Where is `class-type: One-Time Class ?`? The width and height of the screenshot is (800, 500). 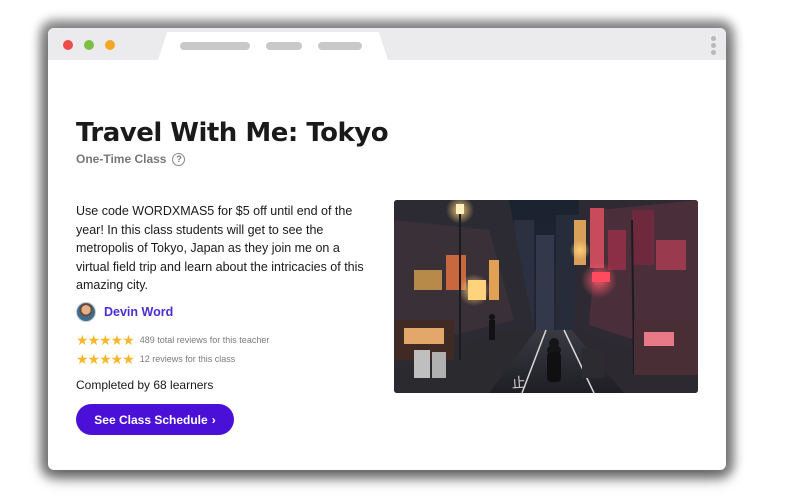 class-type: One-Time Class ? is located at coordinates (131, 159).